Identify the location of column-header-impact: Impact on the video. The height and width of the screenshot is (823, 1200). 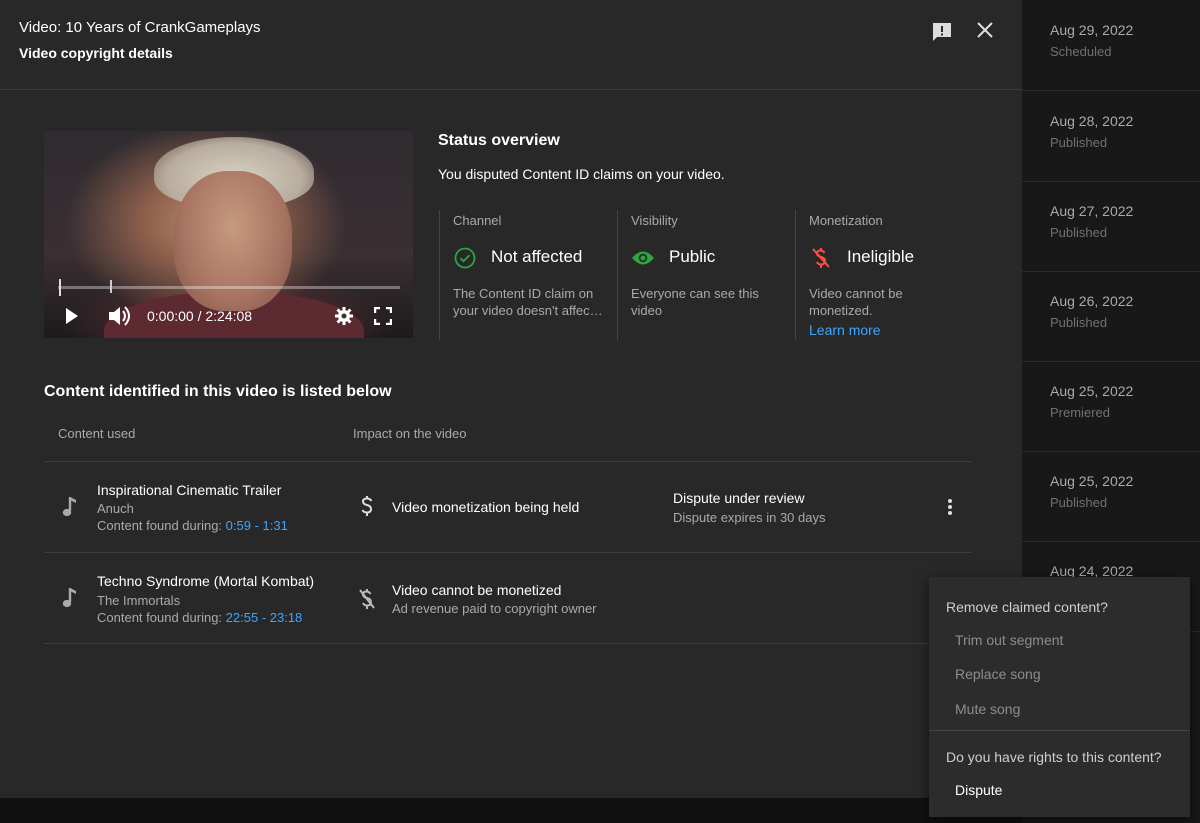
(410, 433).